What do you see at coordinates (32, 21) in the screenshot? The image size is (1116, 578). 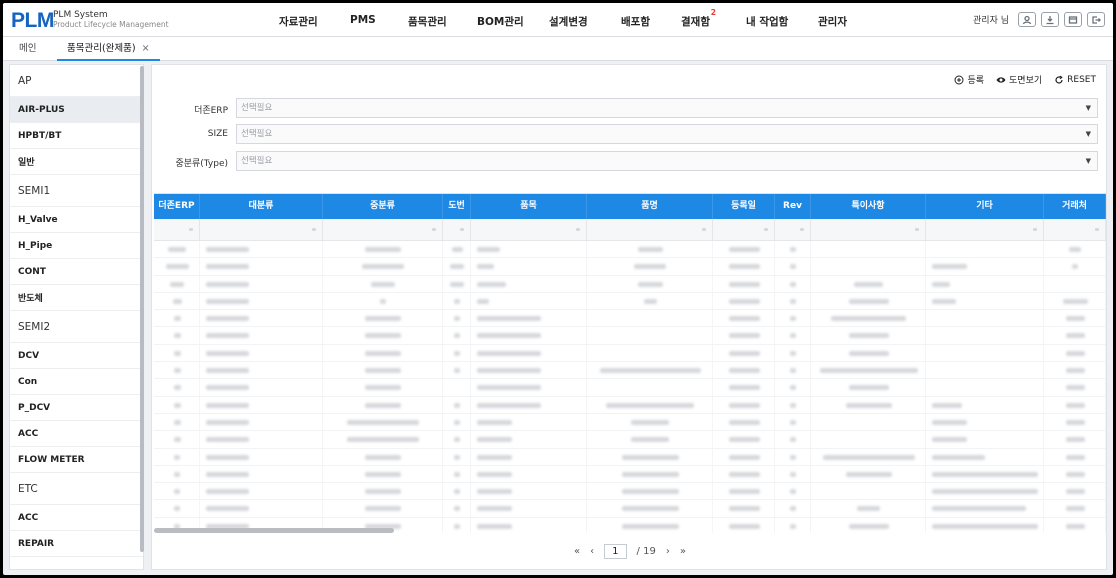 I see `app-logo: PLM` at bounding box center [32, 21].